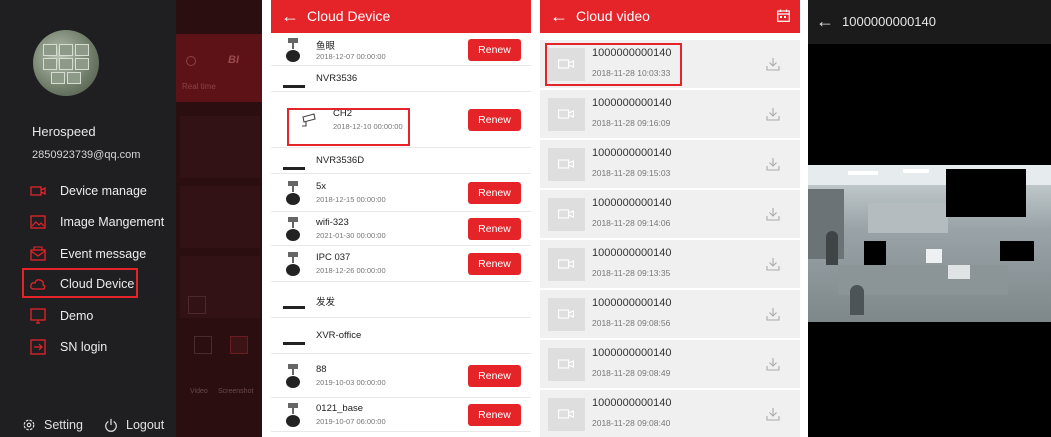 Image resolution: width=1051 pixels, height=437 pixels. What do you see at coordinates (631, 123) in the screenshot?
I see `video-date: 2018-11-28 09:16:09` at bounding box center [631, 123].